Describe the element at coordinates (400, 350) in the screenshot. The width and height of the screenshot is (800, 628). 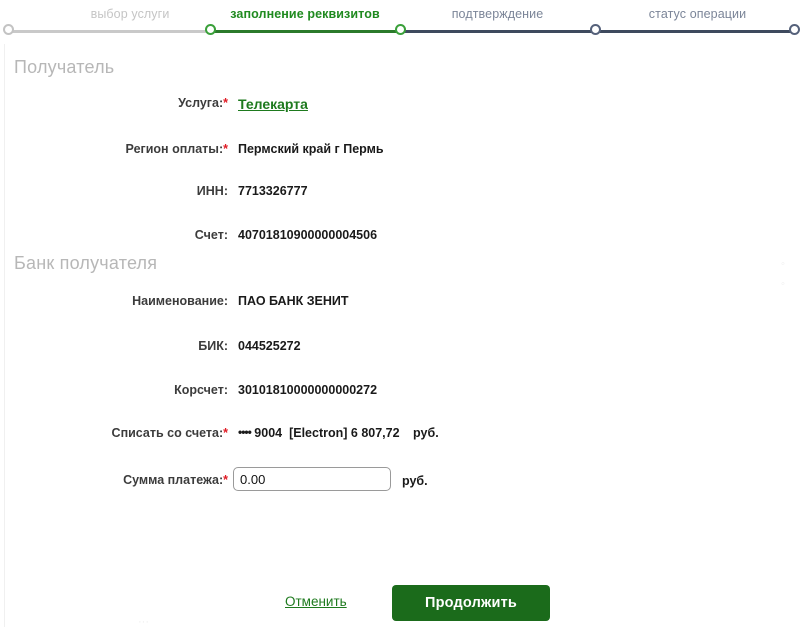
I see `form-row-bik: БИК: 044525272` at that location.